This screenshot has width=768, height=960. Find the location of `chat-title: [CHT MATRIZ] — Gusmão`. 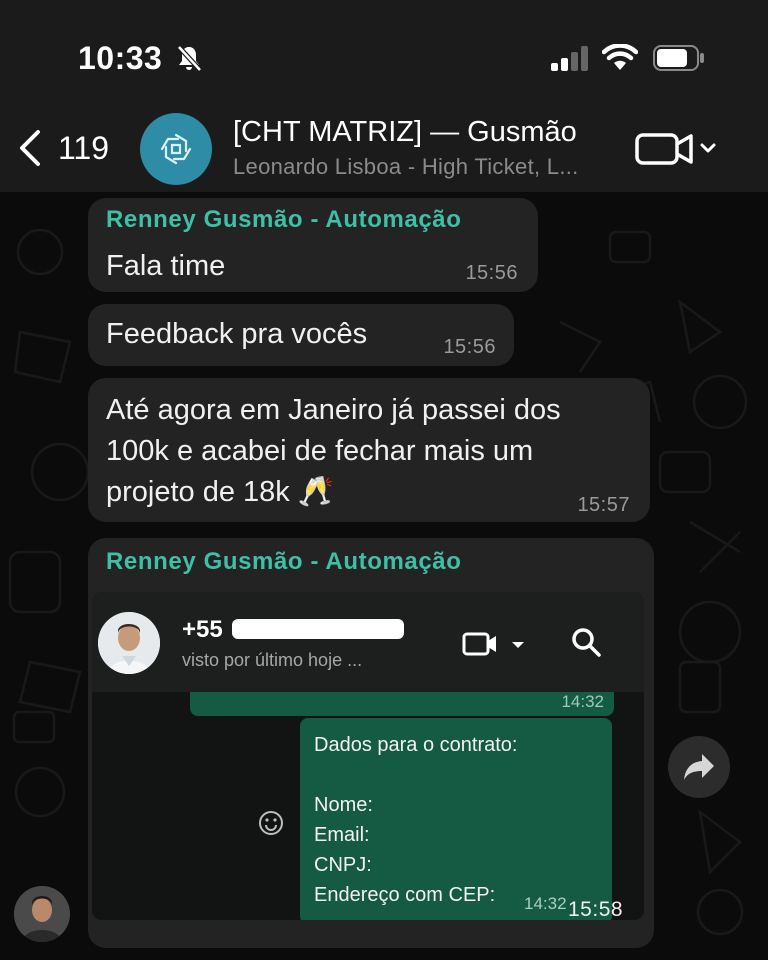

chat-title: [CHT MATRIZ] — Gusmão is located at coordinates (405, 132).